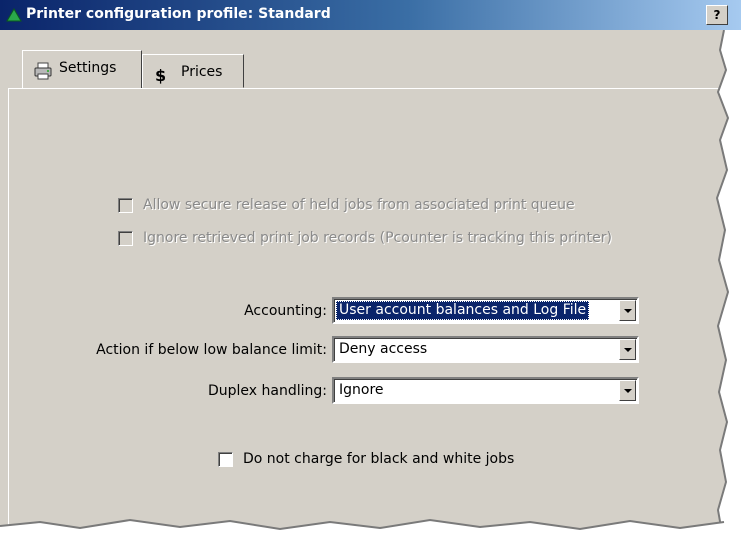 This screenshot has height=544, width=741. Describe the element at coordinates (383, 349) in the screenshot. I see `low-balance-value: Deny access` at that location.